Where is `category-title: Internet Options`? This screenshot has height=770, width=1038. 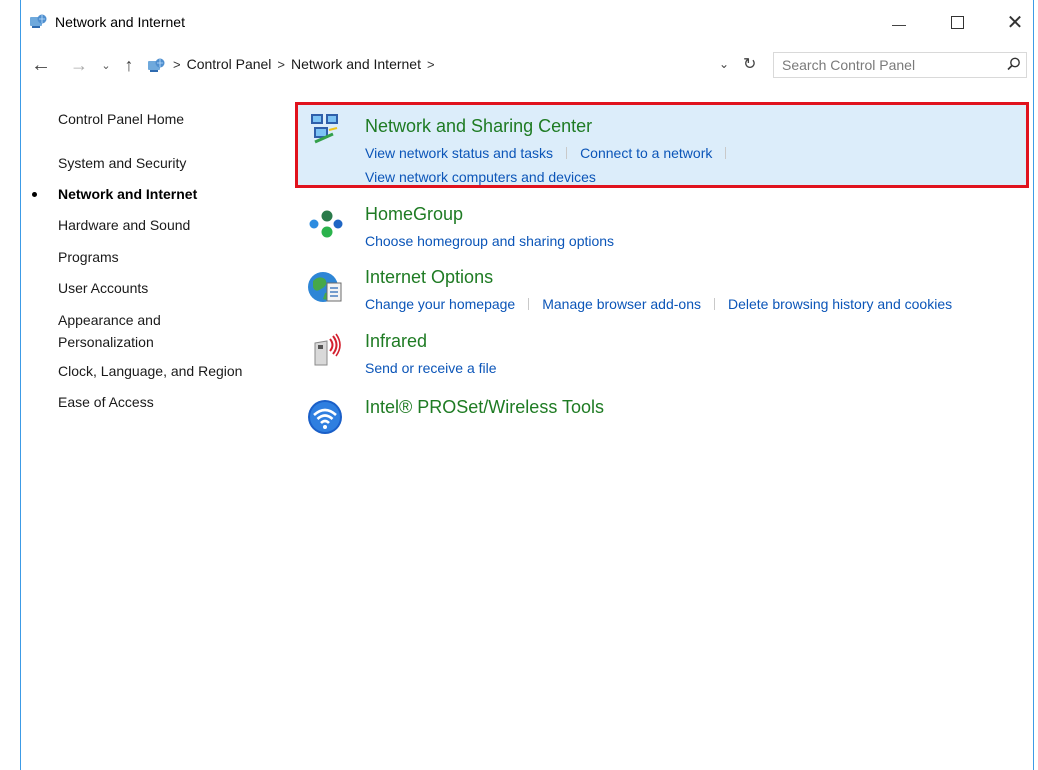 category-title: Internet Options is located at coordinates (429, 277).